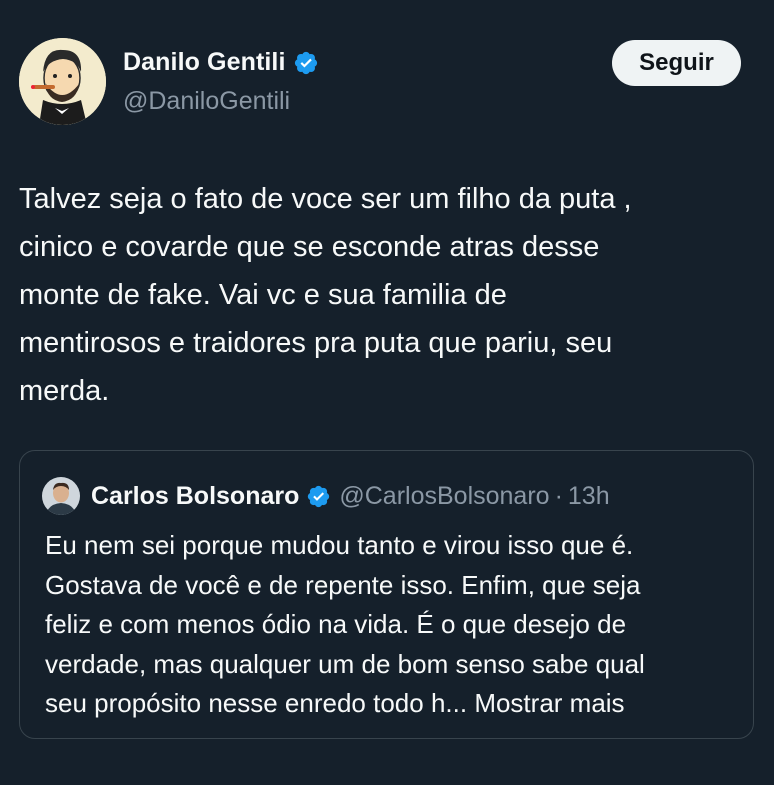 Image resolution: width=774 pixels, height=785 pixels. I want to click on quoted-author-avatar, so click(61, 496).